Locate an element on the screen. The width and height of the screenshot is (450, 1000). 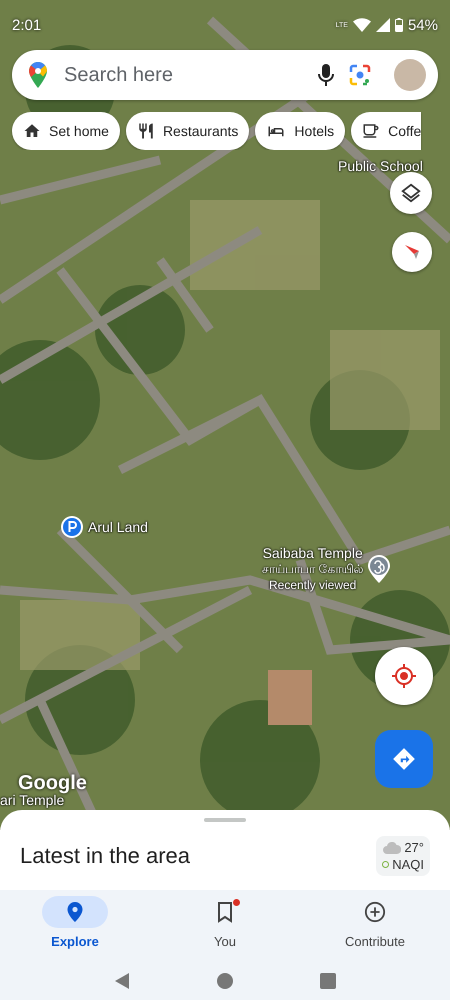
parking-pin-icon is located at coordinates (72, 527).